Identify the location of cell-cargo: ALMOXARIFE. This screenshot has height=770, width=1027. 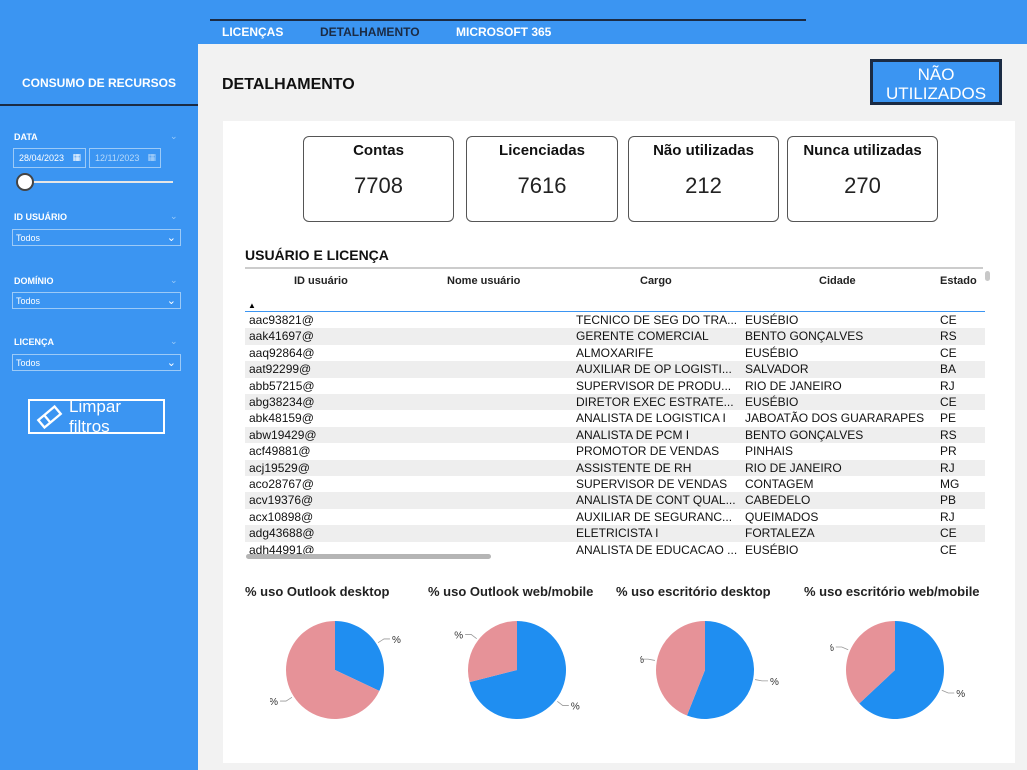
(615, 352).